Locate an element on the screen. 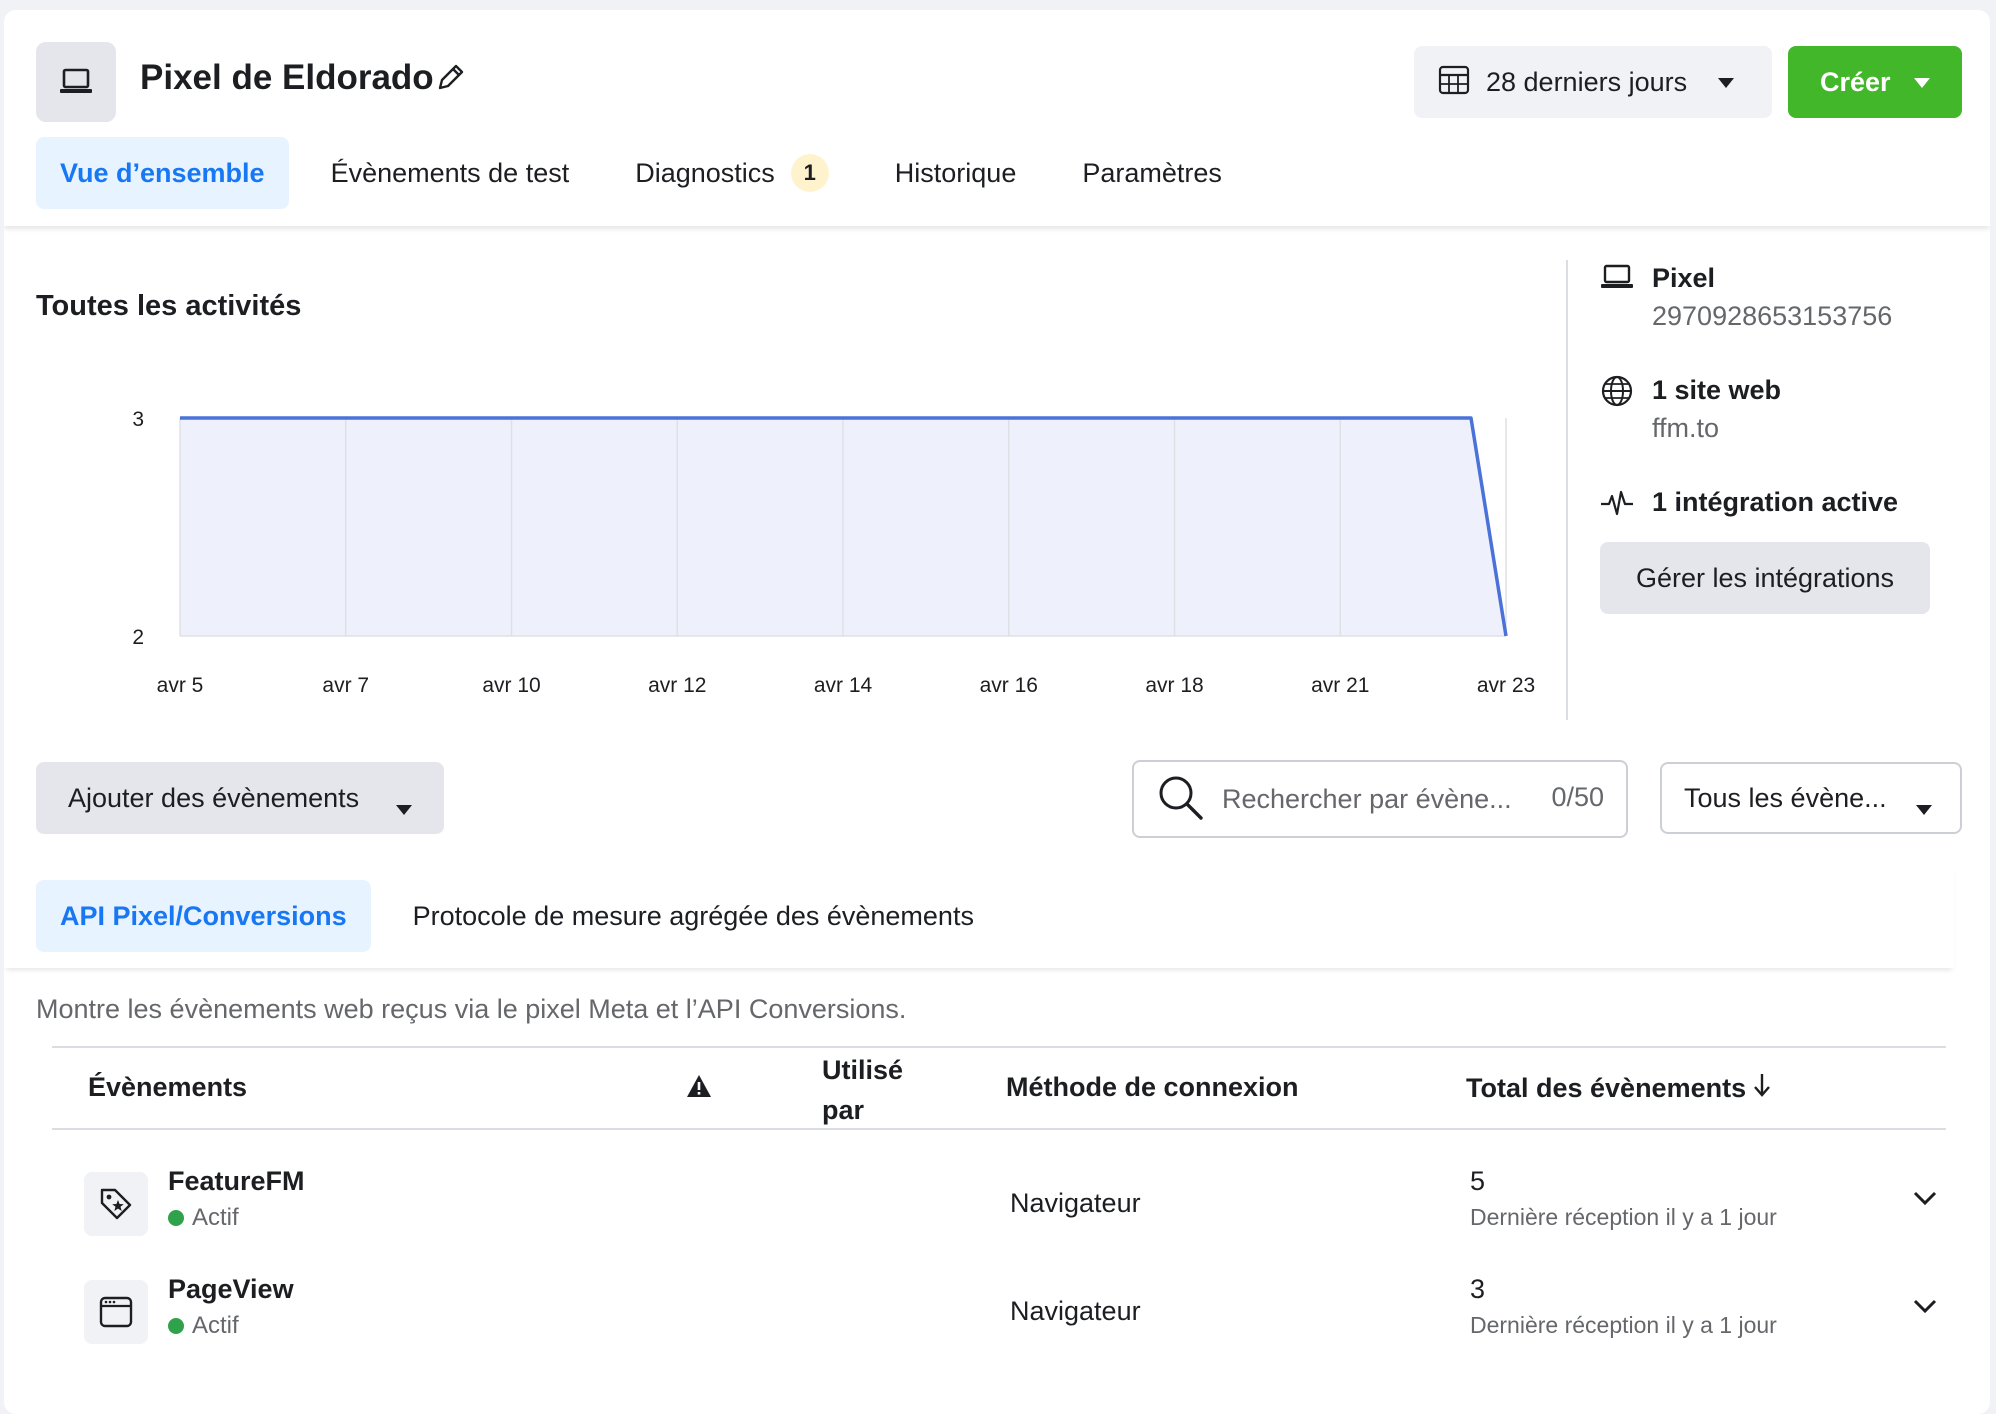 The image size is (1996, 1414). event-name: PageView is located at coordinates (231, 1289).